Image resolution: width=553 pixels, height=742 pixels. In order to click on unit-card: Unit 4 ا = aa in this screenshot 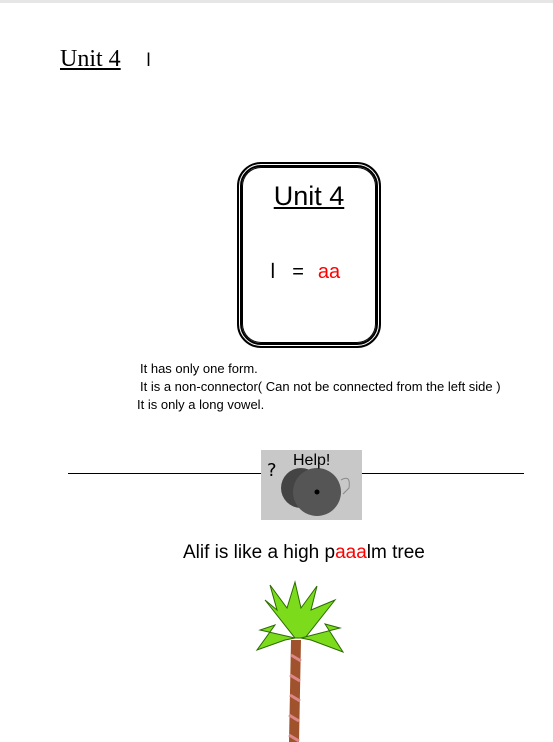, I will do `click(309, 255)`.